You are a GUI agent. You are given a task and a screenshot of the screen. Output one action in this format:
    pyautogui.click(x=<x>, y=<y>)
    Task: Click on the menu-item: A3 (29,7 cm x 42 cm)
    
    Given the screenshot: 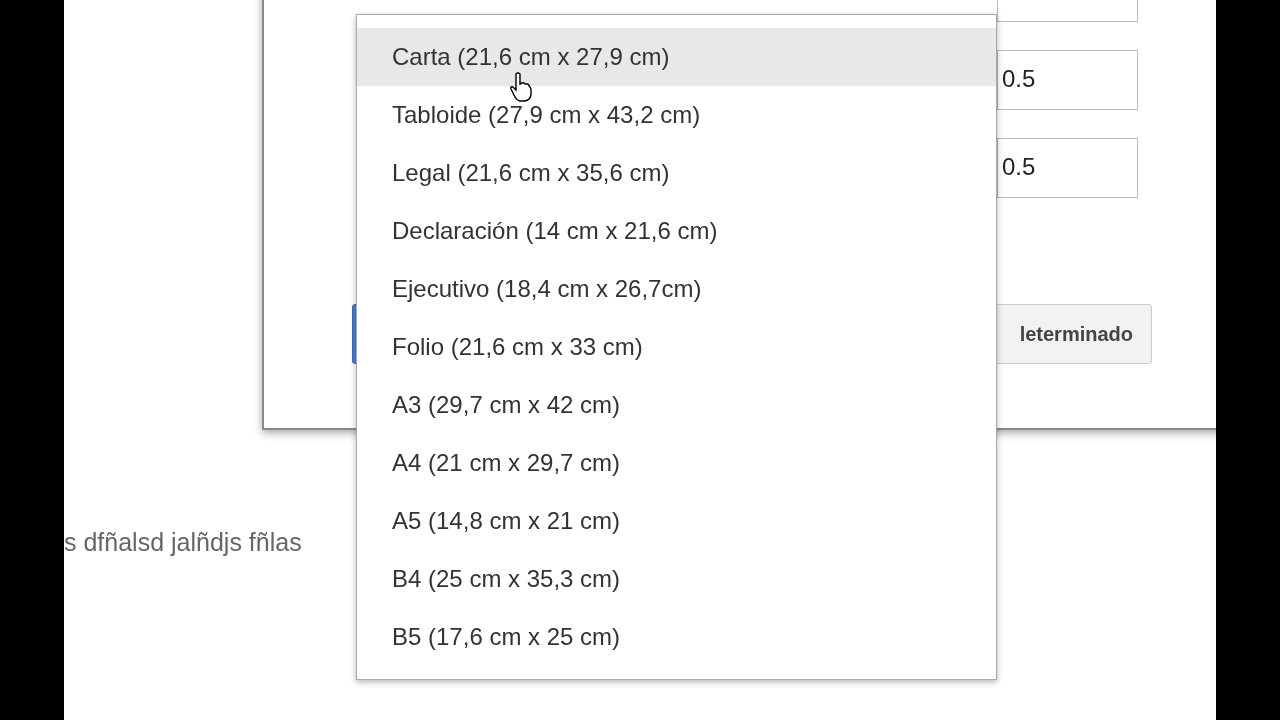 What is the action you would take?
    pyautogui.click(x=676, y=405)
    